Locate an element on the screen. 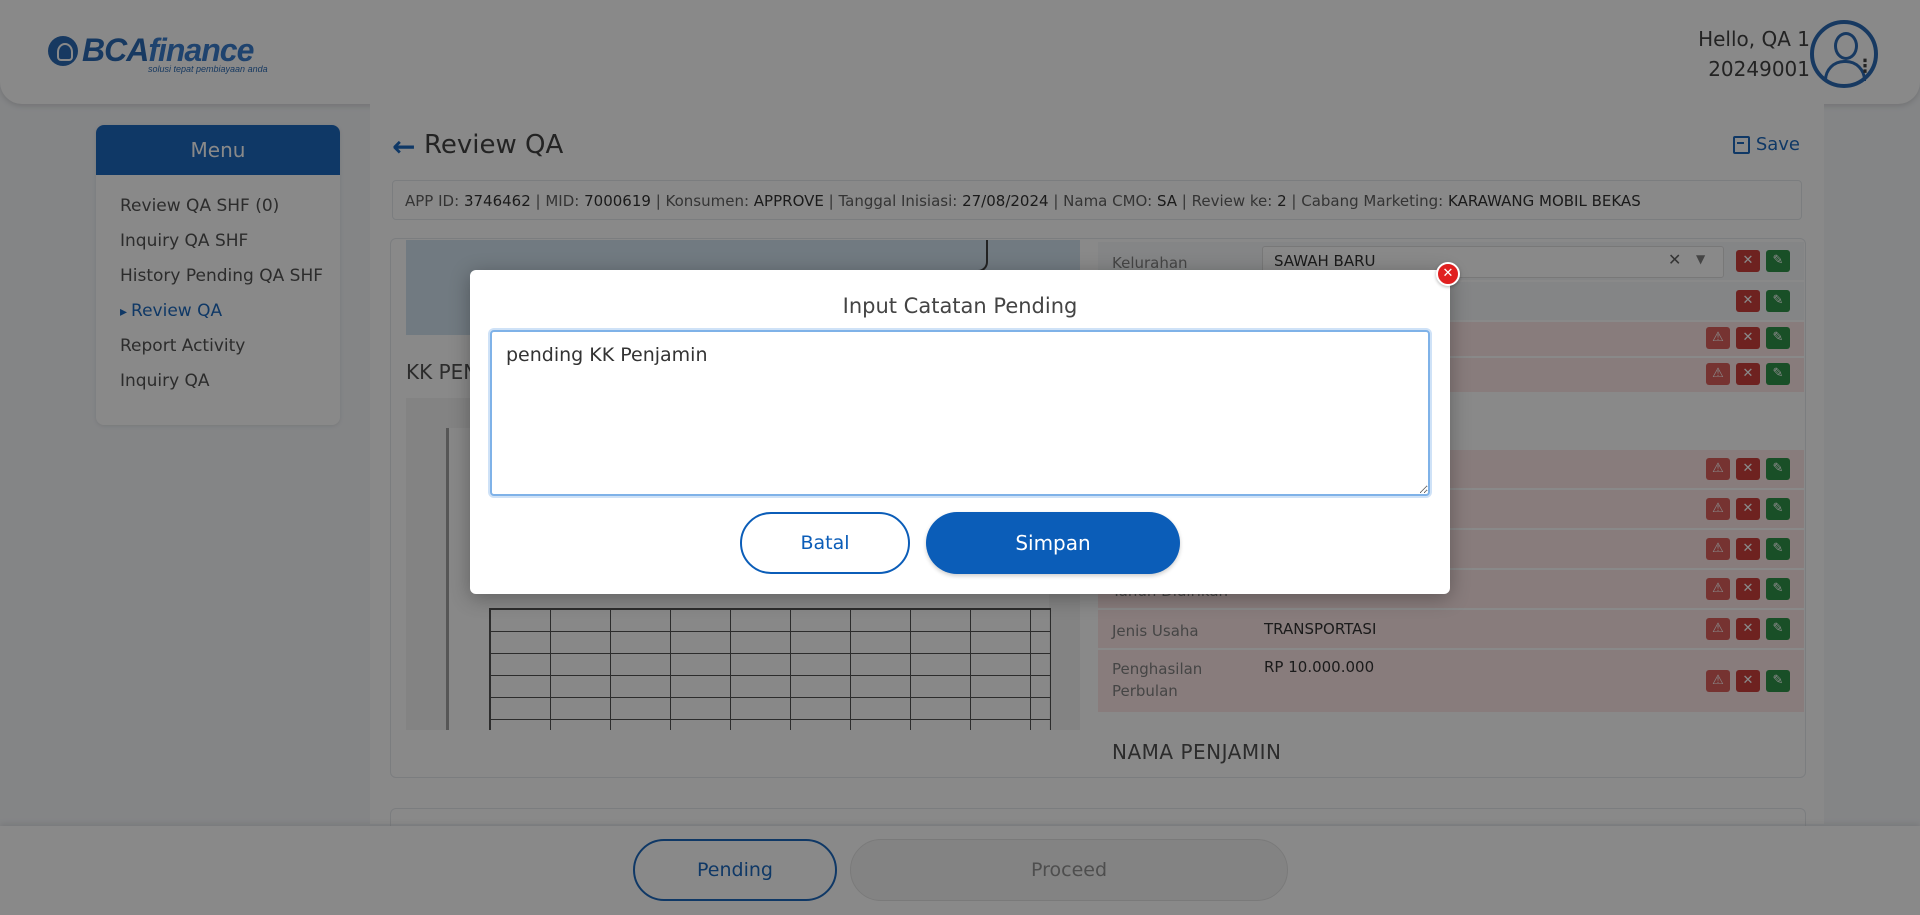  close-icon: ✕ is located at coordinates (1448, 274).